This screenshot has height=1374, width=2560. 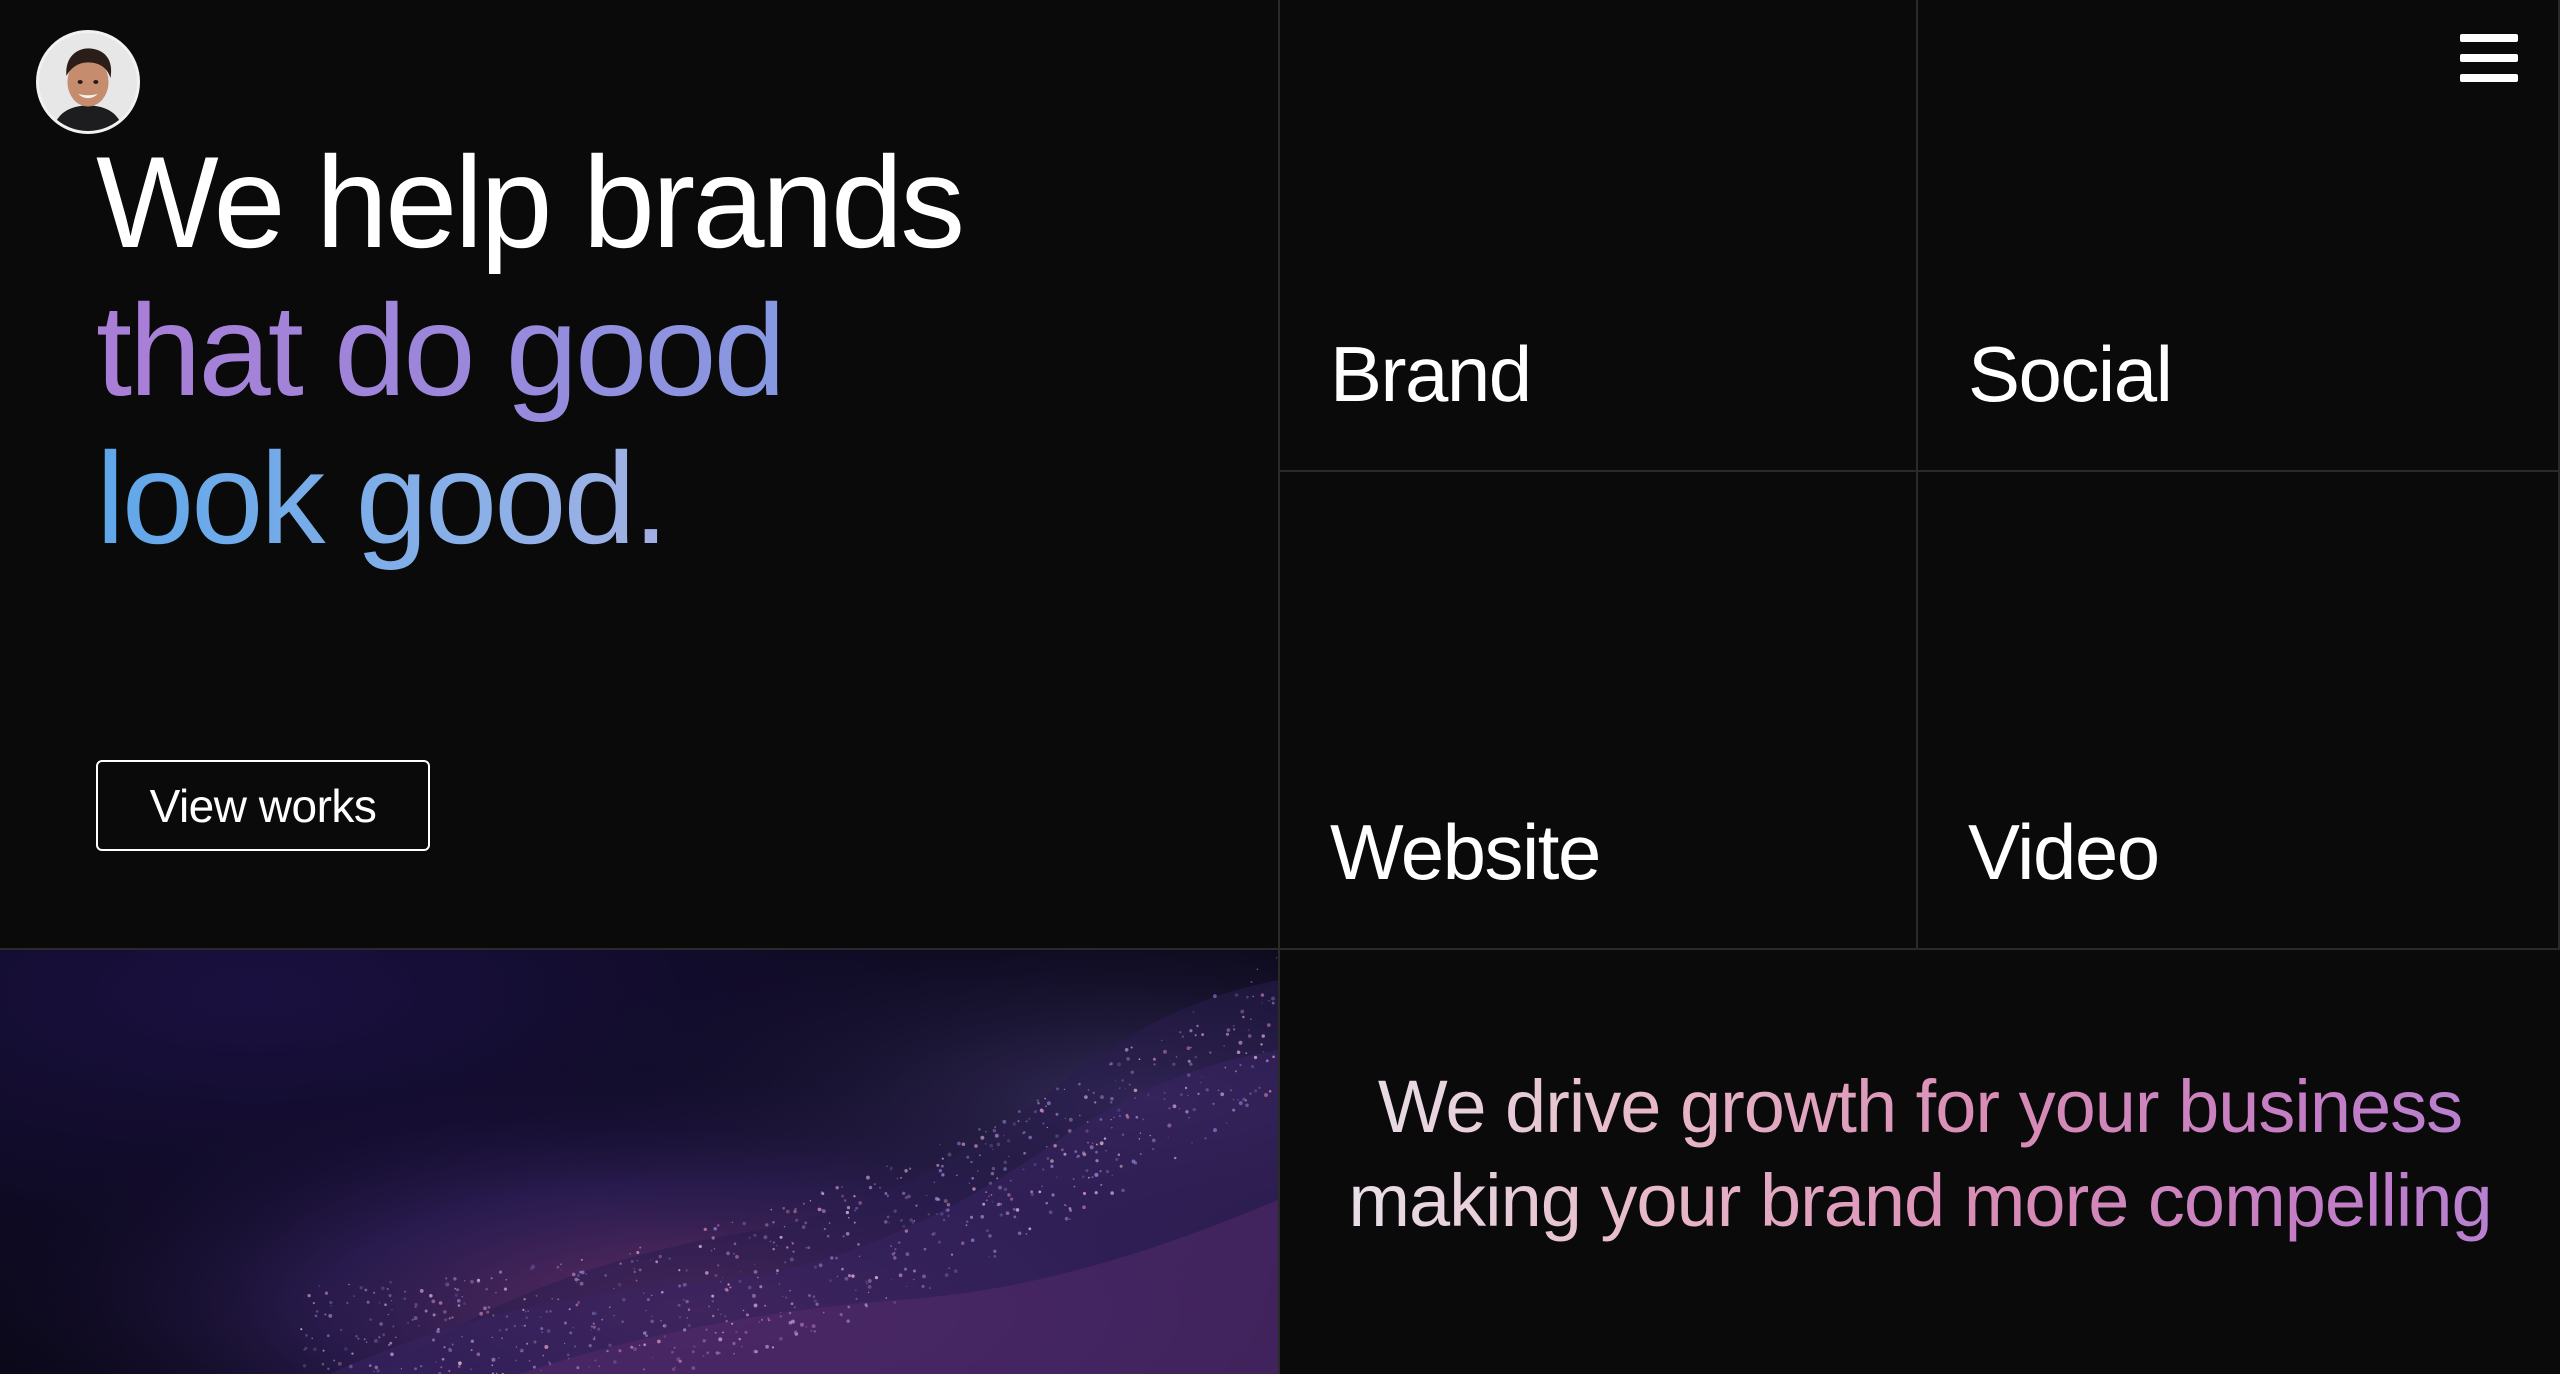 I want to click on view-works-button: View works, so click(x=263, y=805).